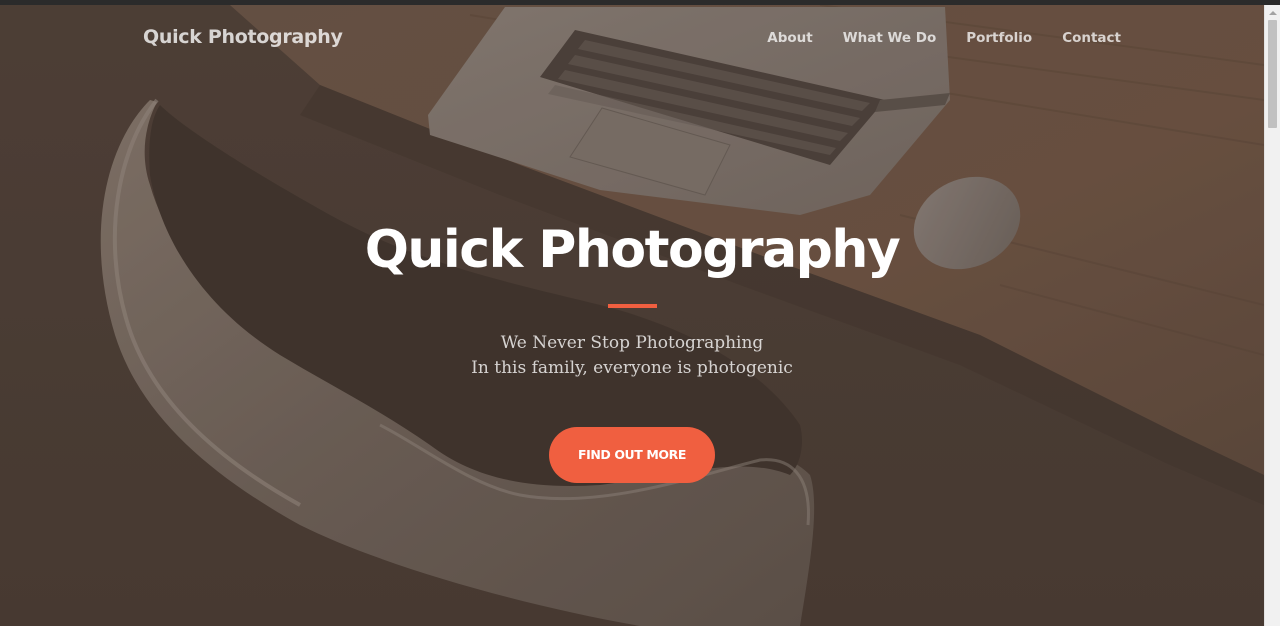 The height and width of the screenshot is (626, 1280). What do you see at coordinates (999, 38) in the screenshot?
I see `nav-item-portfolio: Portfolio` at bounding box center [999, 38].